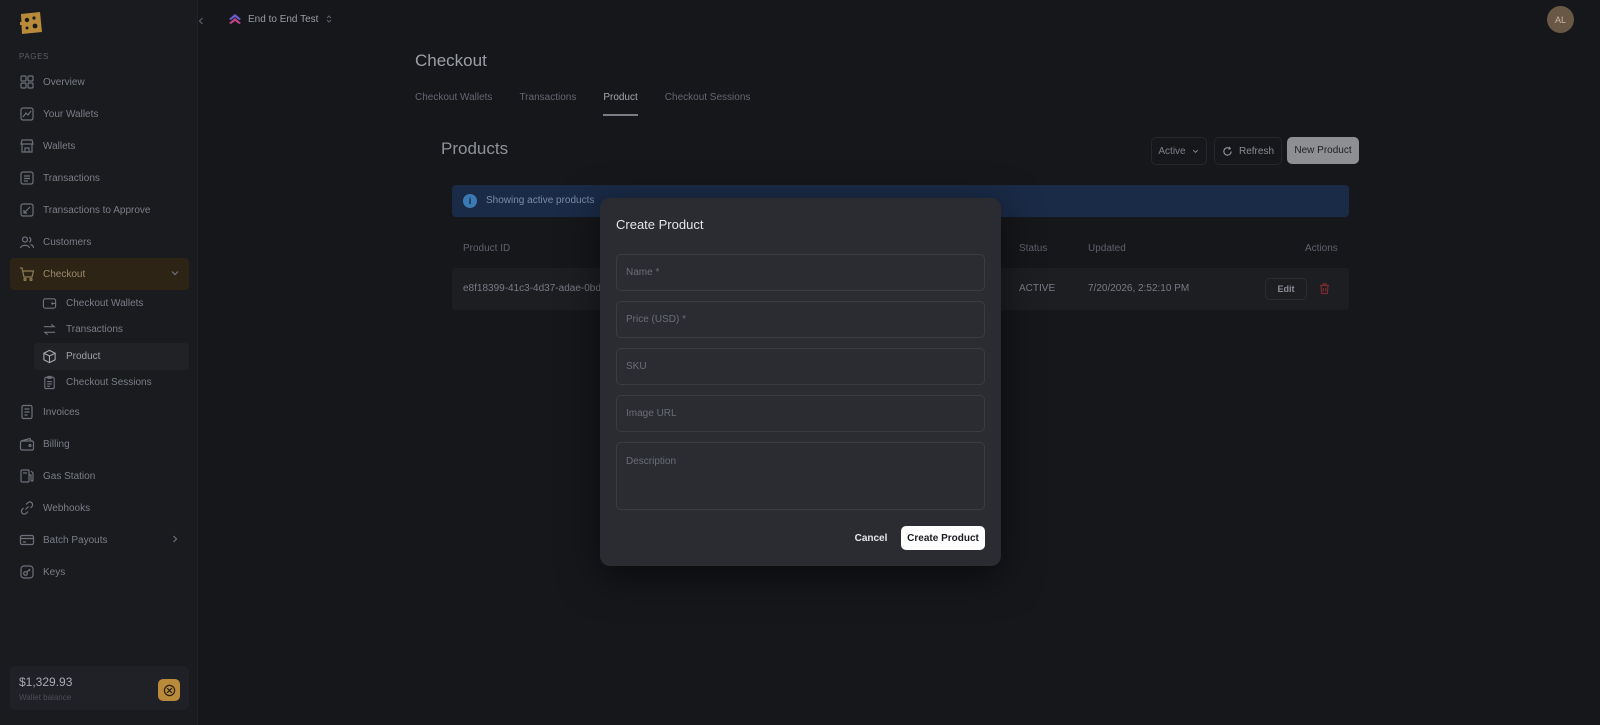 The width and height of the screenshot is (1600, 725). Describe the element at coordinates (708, 104) in the screenshot. I see `tab-checkout-sessions: Checkout Sessions` at that location.